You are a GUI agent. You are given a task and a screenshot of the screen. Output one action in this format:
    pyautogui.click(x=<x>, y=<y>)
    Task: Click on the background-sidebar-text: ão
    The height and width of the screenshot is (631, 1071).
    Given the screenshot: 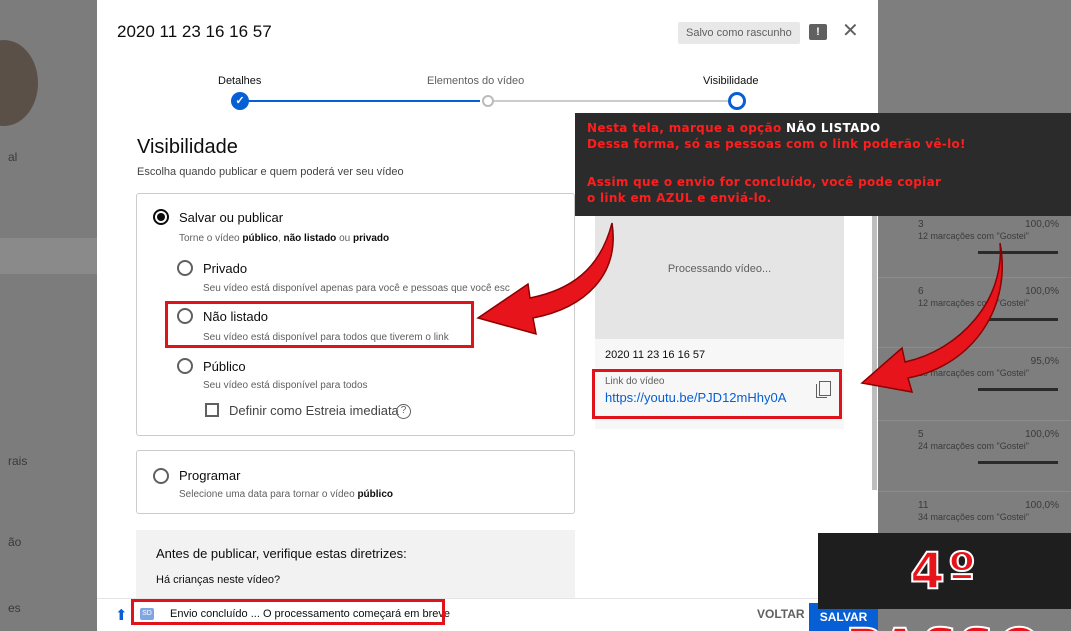 What is the action you would take?
    pyautogui.click(x=15, y=542)
    